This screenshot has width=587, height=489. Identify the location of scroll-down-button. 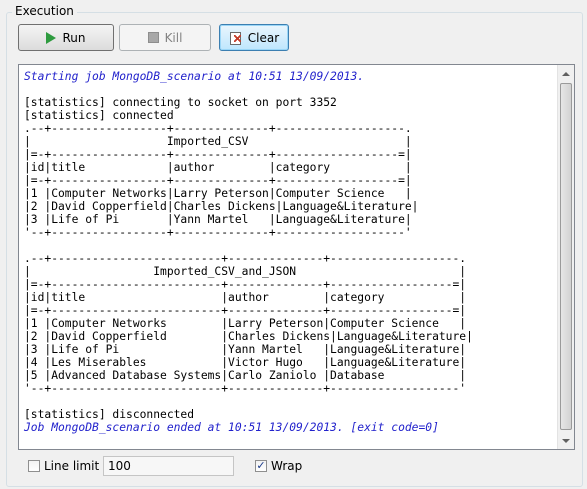
(566, 440).